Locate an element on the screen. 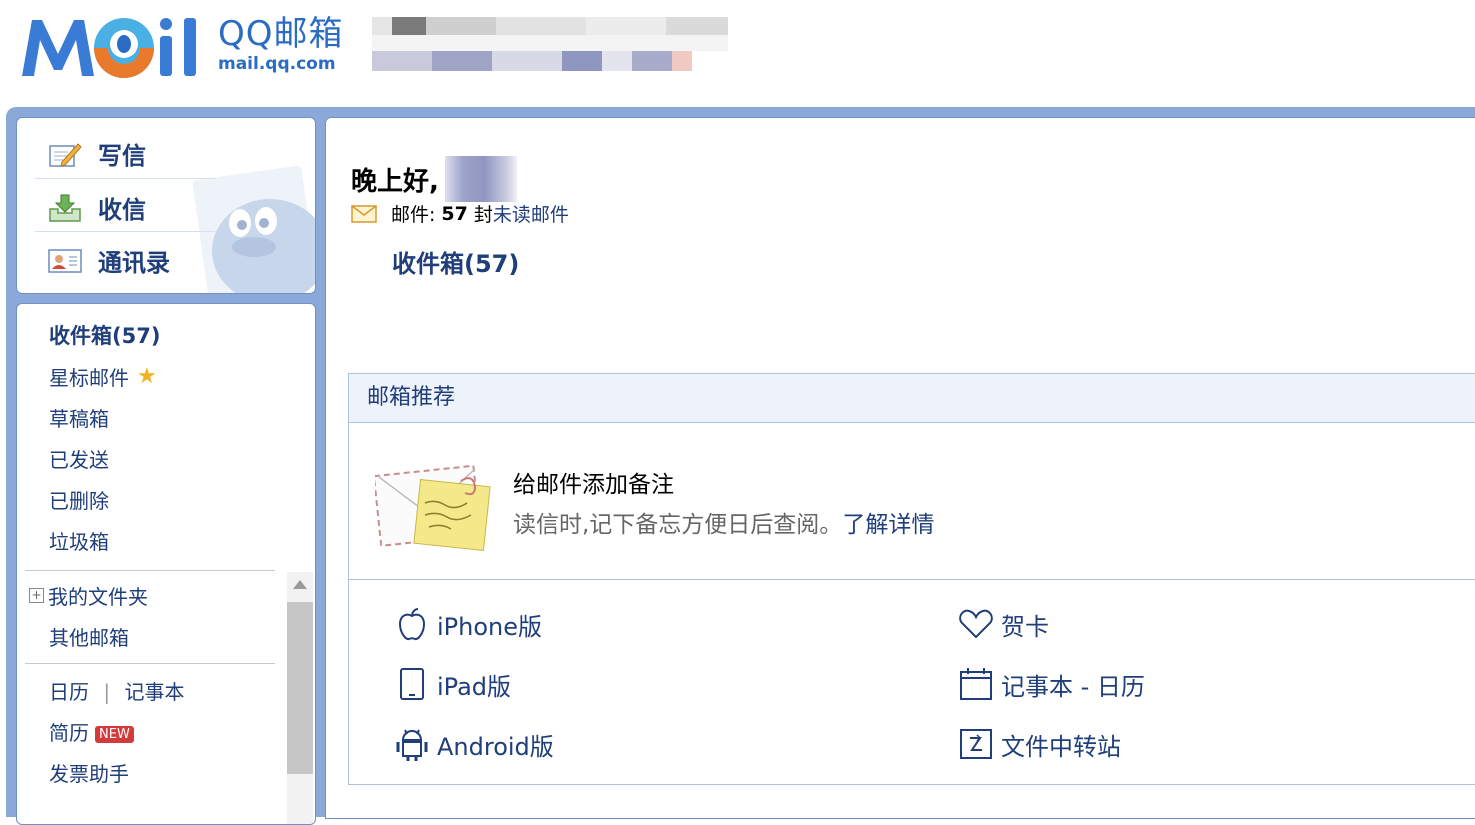 This screenshot has width=1475, height=825. greeting-text: 晚上好, is located at coordinates (395, 181).